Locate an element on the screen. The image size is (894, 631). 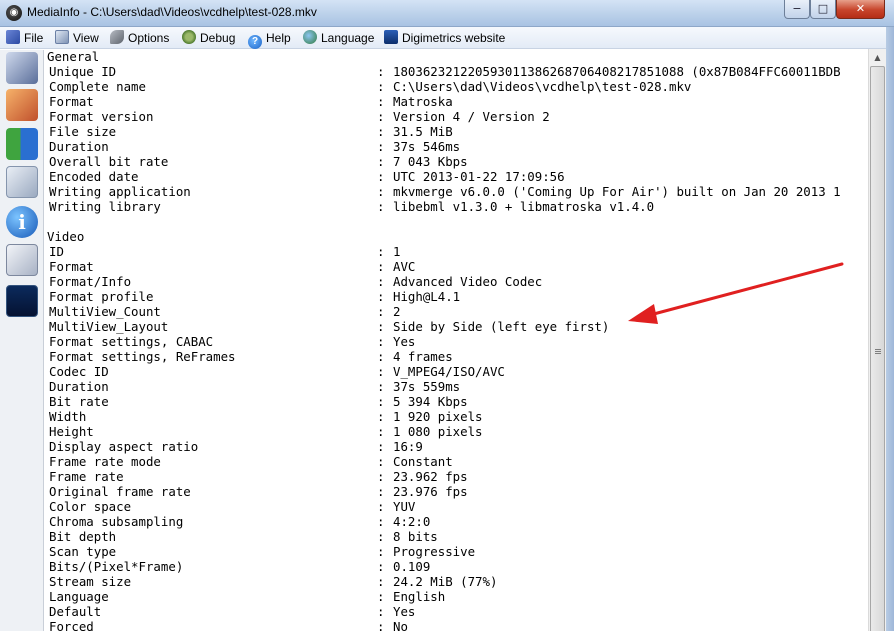
vertical-scrollbar: ▲ is located at coordinates (877, 340).